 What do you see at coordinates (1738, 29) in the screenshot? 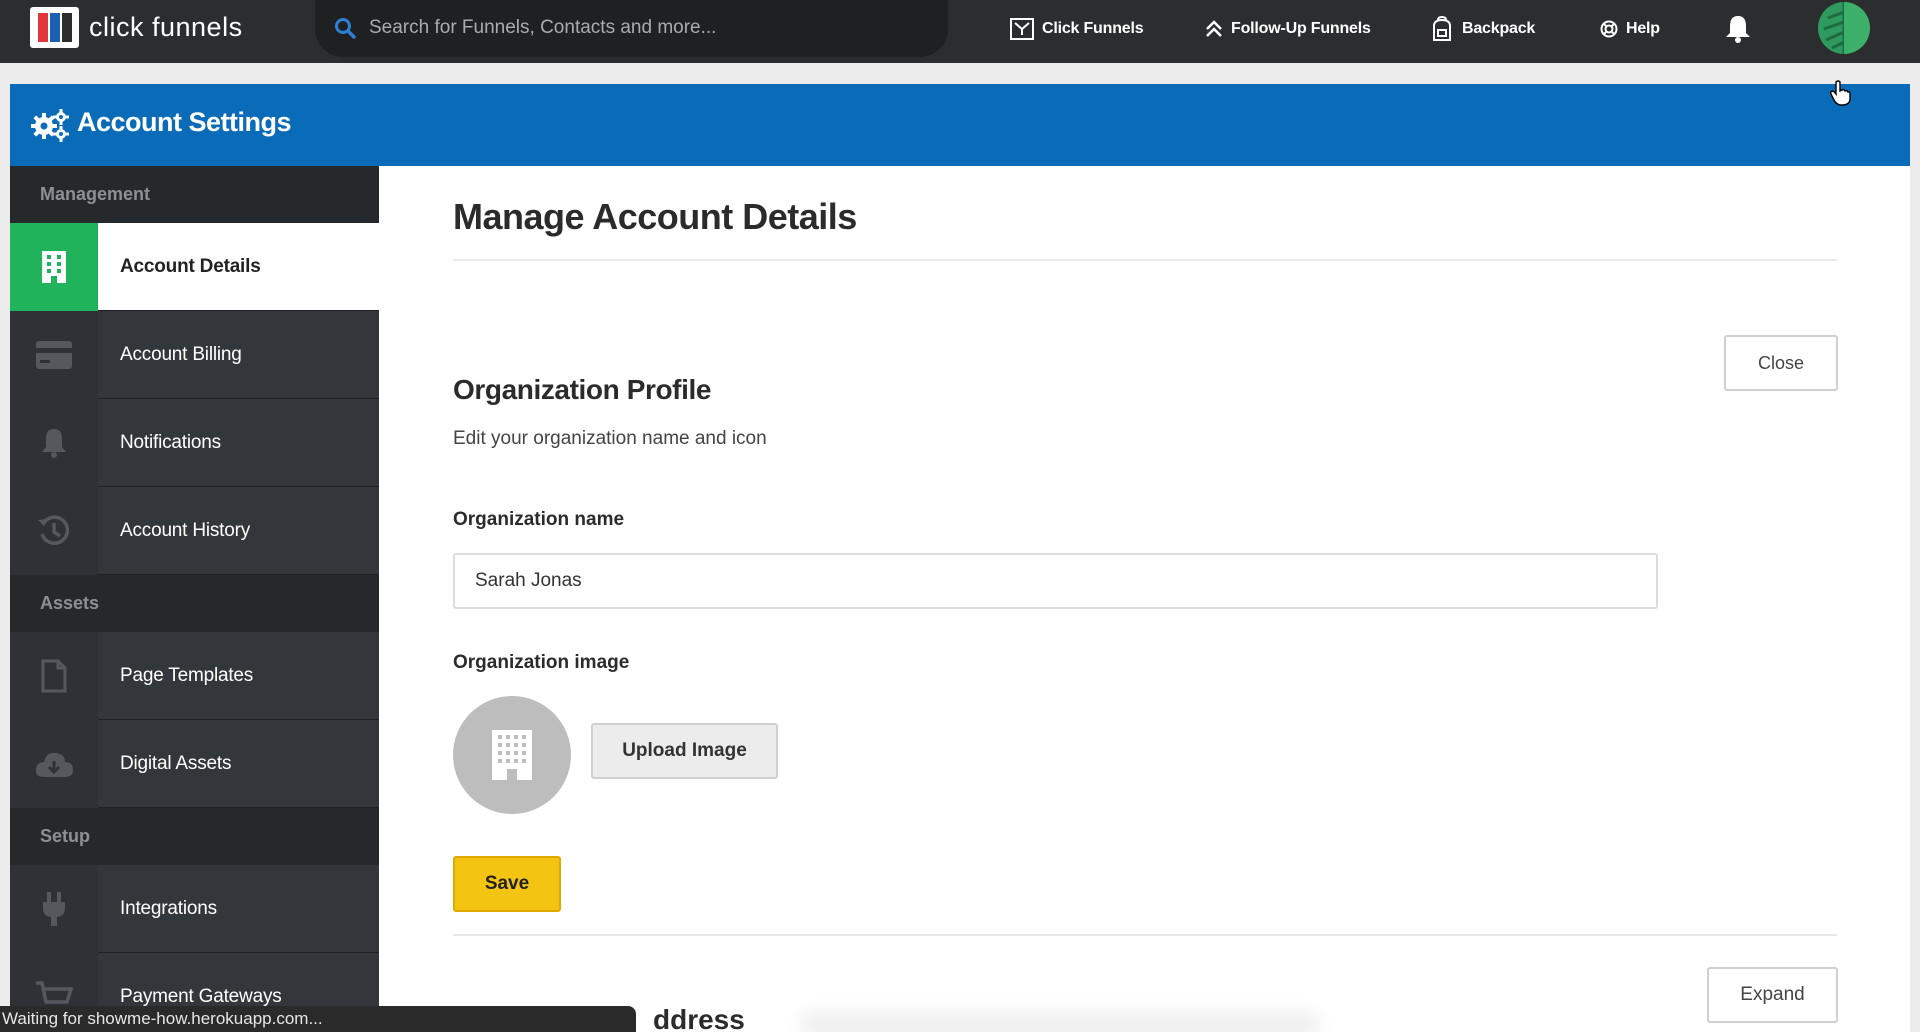
I see `notifications-bell-icon` at bounding box center [1738, 29].